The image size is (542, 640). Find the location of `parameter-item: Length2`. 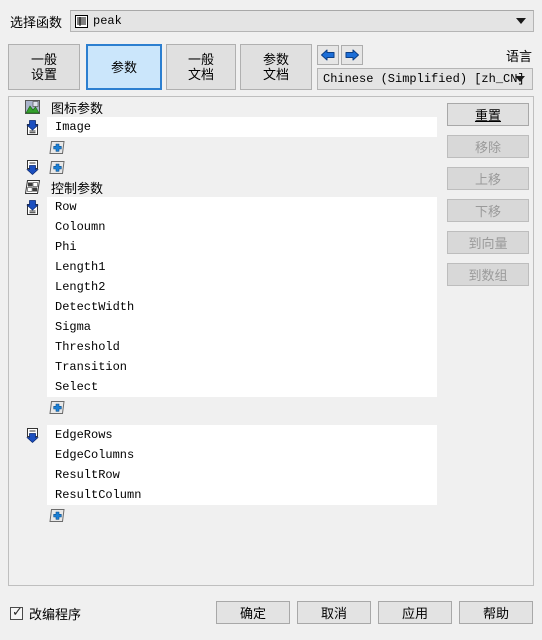

parameter-item: Length2 is located at coordinates (80, 287).